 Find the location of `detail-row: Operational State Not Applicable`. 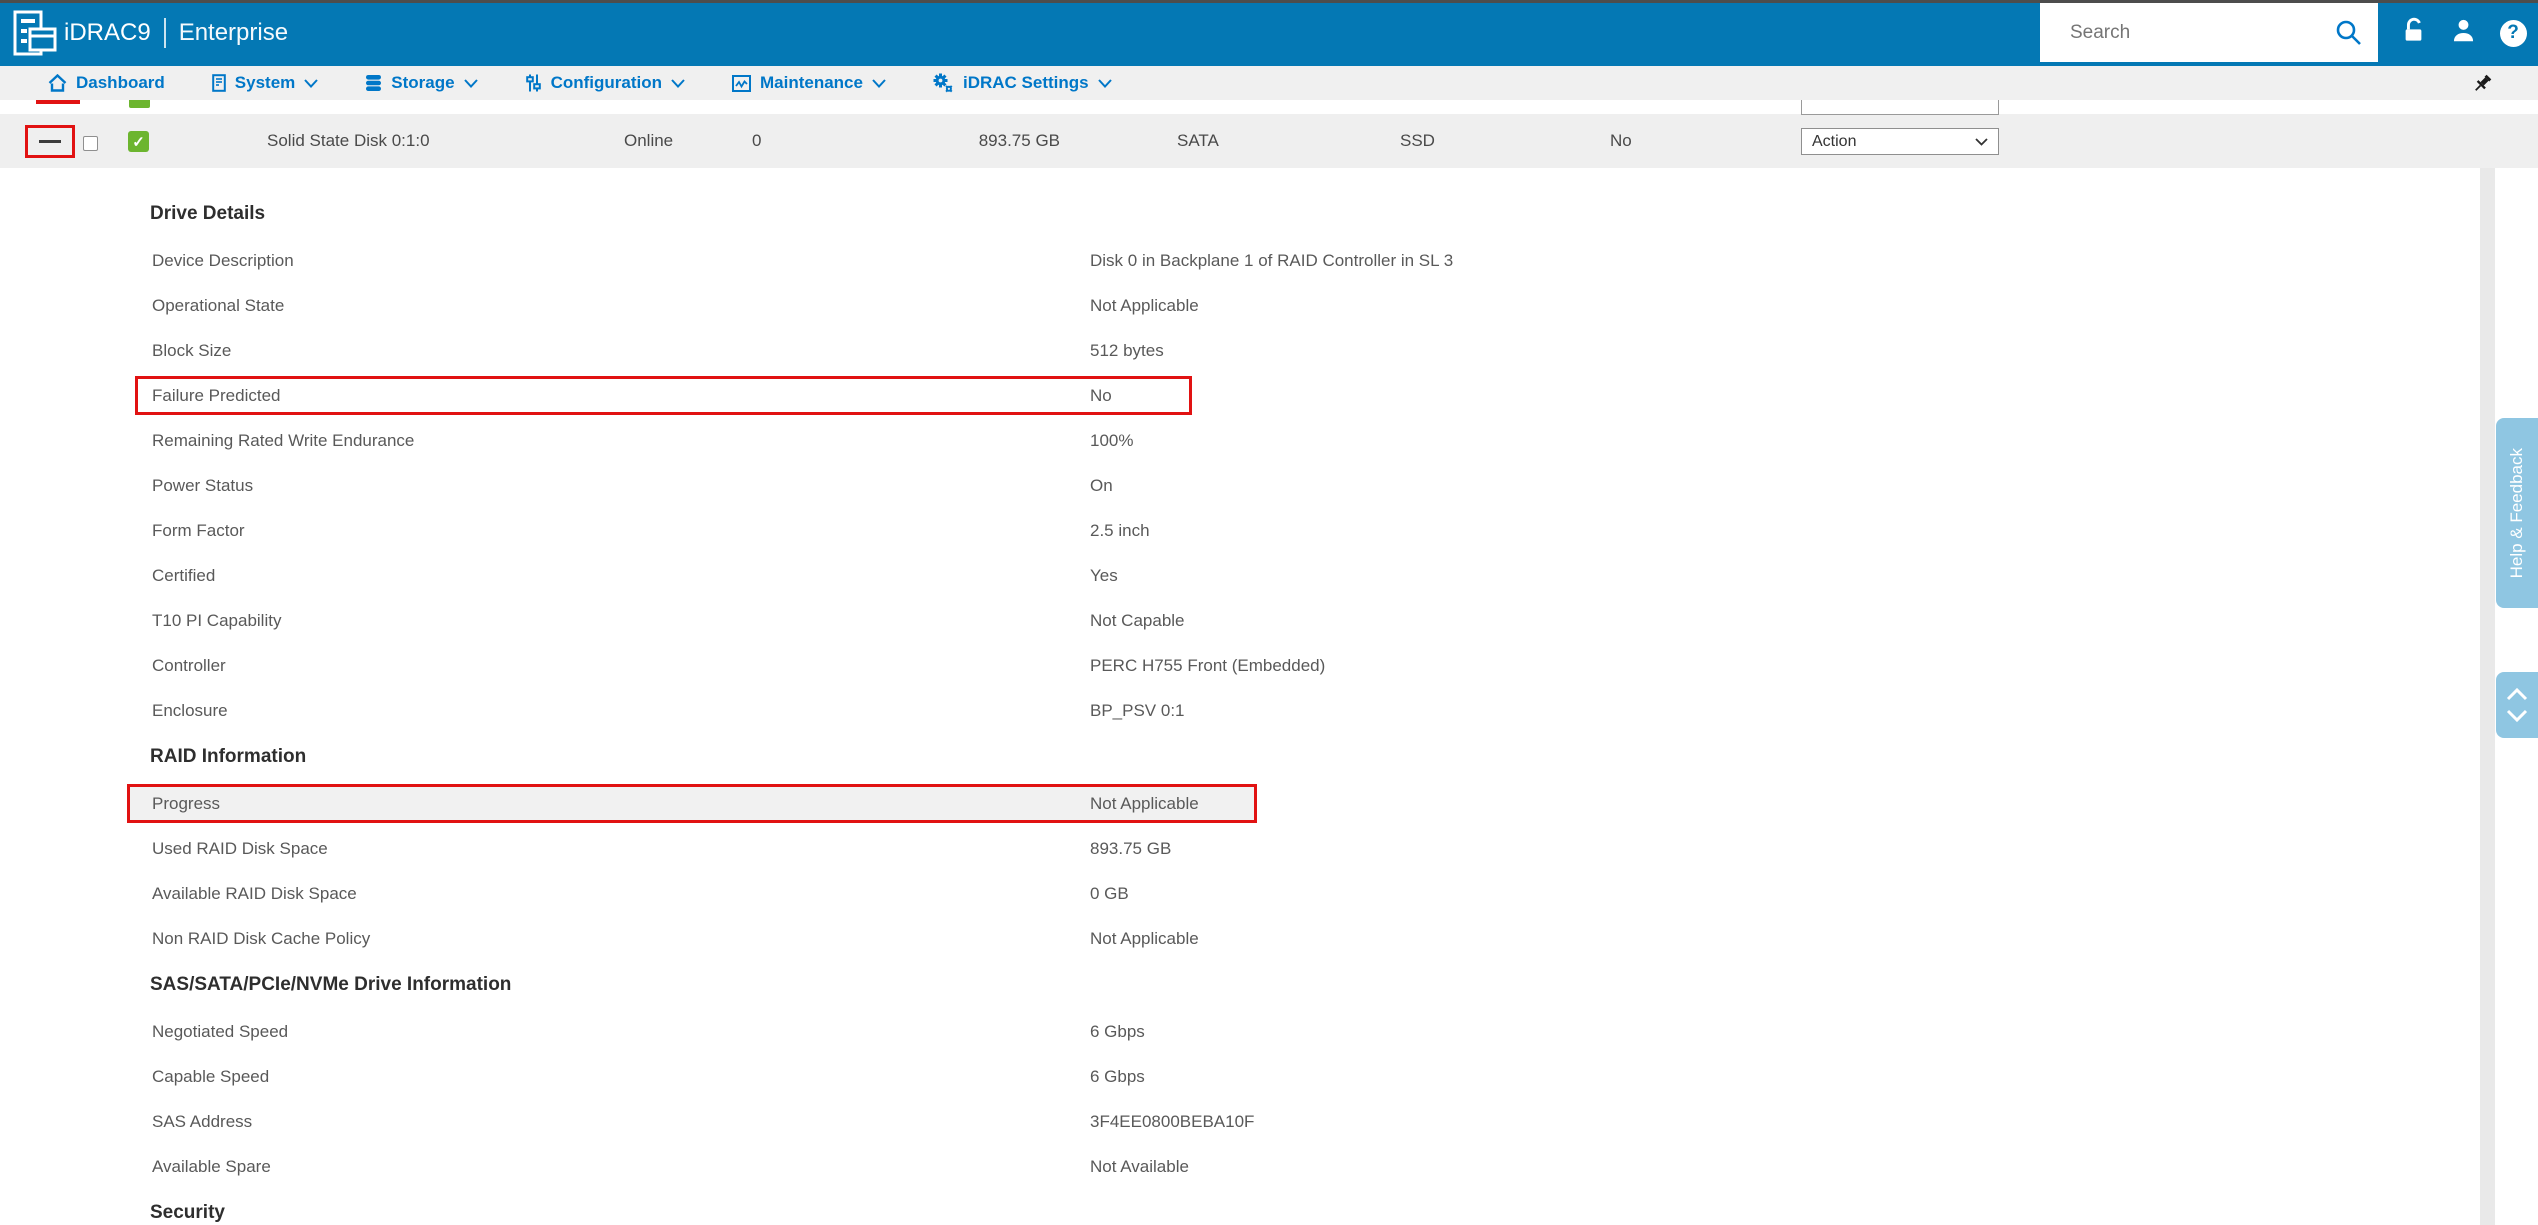

detail-row: Operational State Not Applicable is located at coordinates (1269, 305).